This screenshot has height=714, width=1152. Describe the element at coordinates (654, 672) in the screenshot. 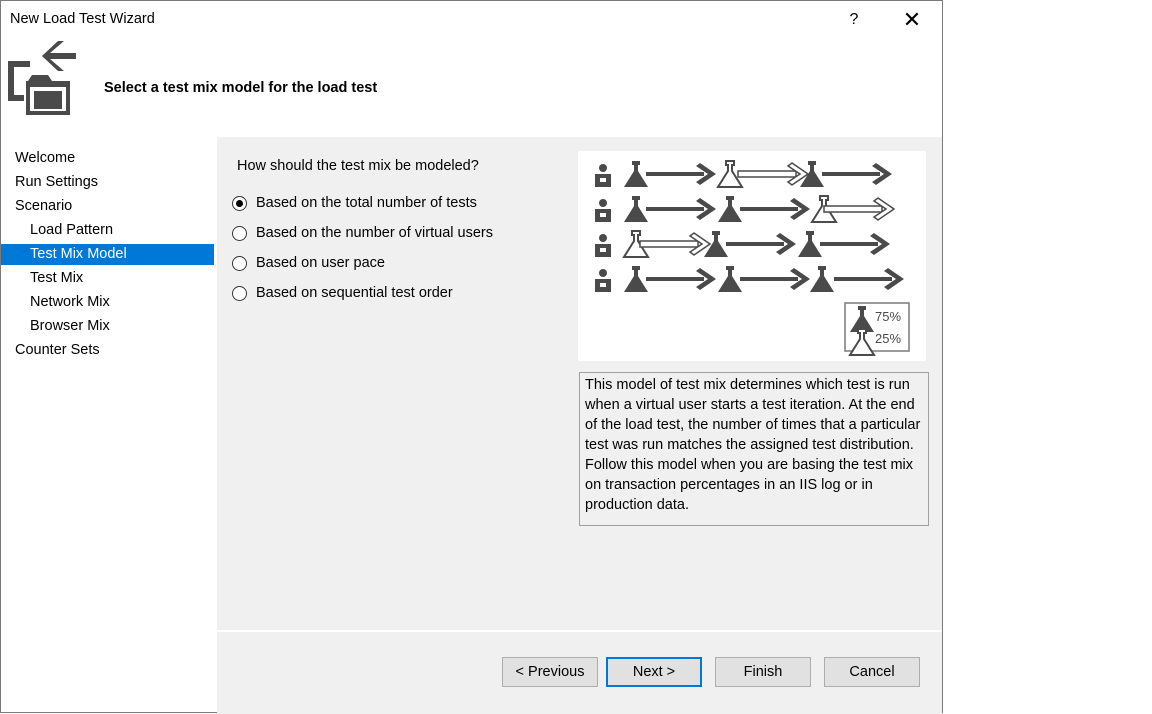

I see `next-button: Next >` at that location.